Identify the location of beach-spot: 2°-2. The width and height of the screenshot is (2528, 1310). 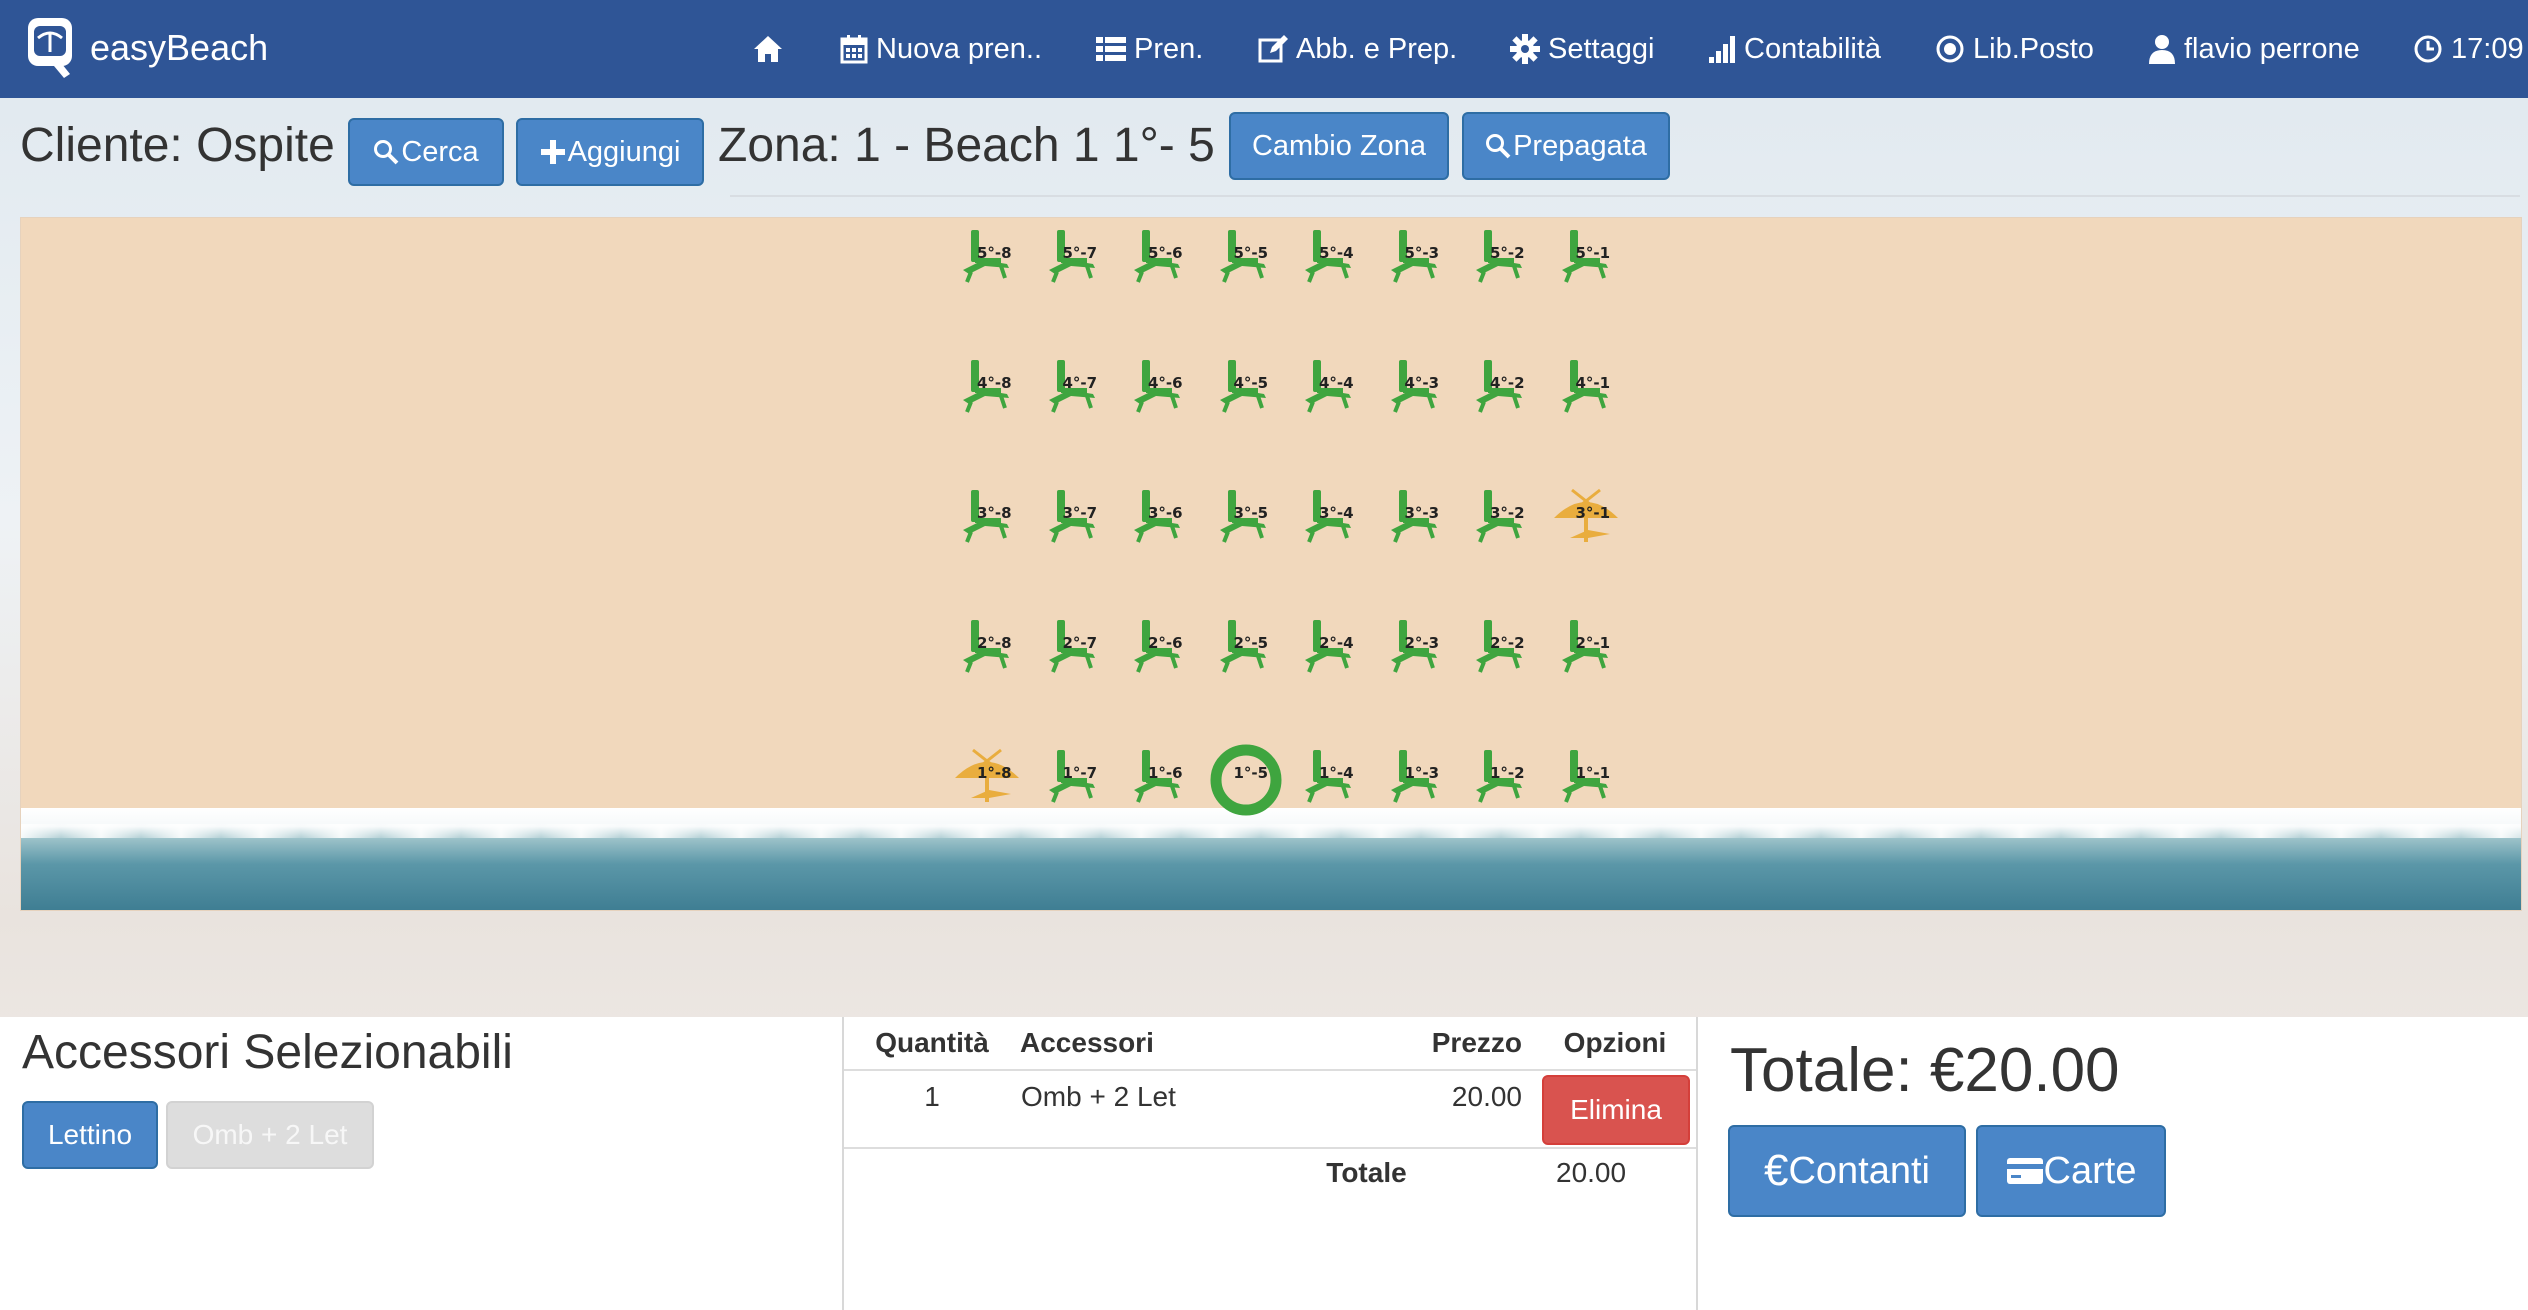
(1502, 652).